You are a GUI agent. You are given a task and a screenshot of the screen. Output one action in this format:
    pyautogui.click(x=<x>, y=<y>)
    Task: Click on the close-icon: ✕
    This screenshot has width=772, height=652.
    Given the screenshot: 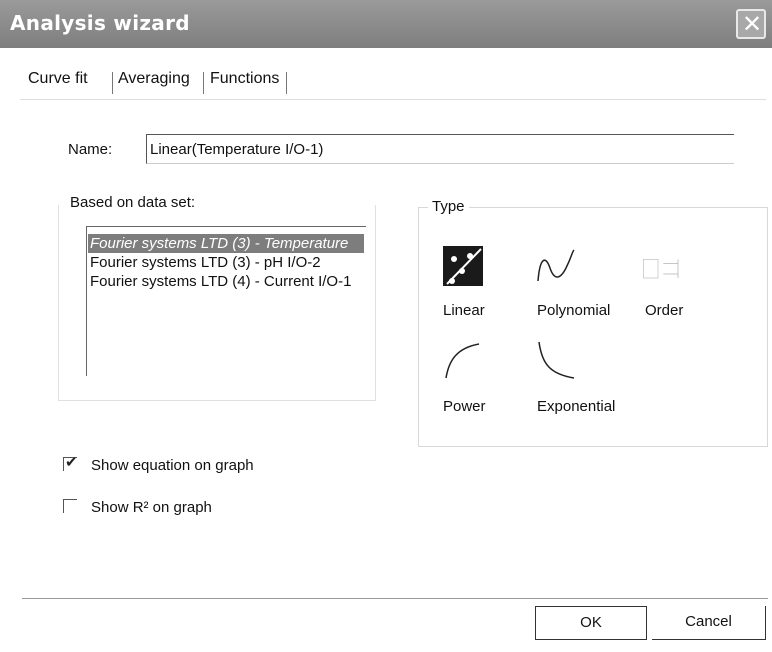 What is the action you would take?
    pyautogui.click(x=752, y=24)
    